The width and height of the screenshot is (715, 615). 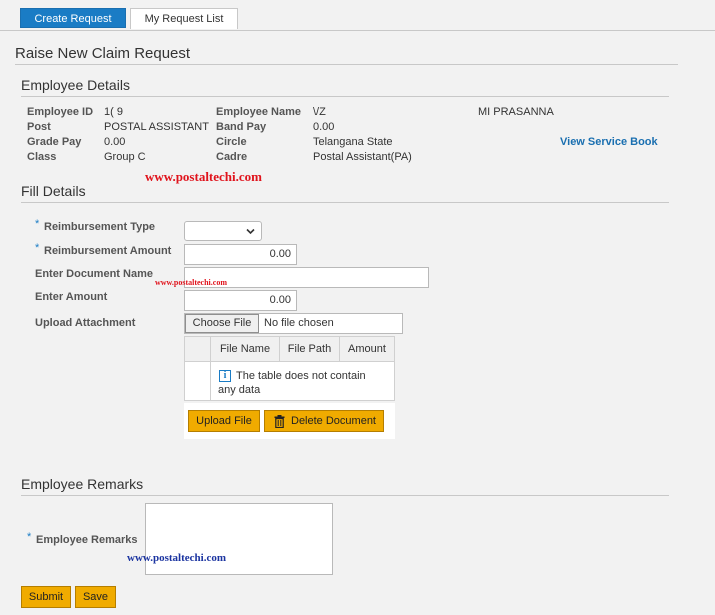 I want to click on employee-id-label: Employee ID, so click(x=60, y=112).